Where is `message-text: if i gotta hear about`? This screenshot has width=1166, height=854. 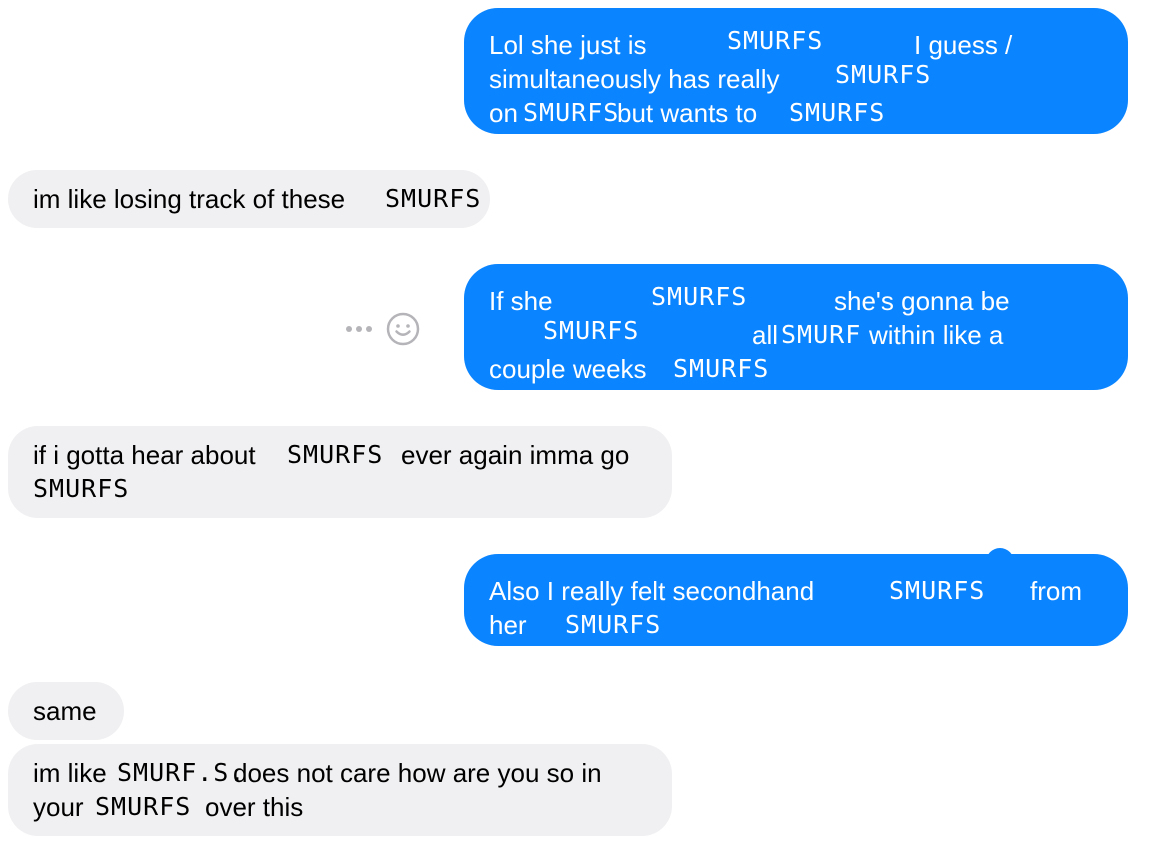
message-text: if i gotta hear about is located at coordinates (144, 455).